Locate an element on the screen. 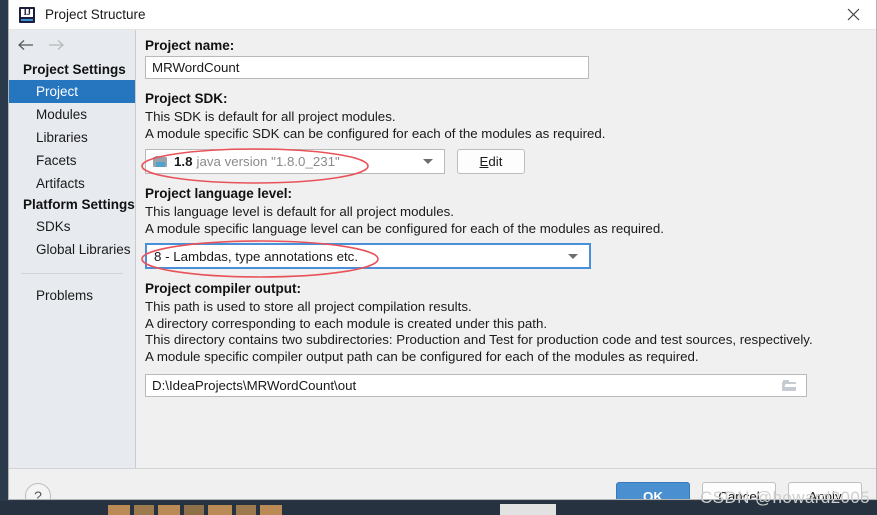  close-icon is located at coordinates (853, 14).